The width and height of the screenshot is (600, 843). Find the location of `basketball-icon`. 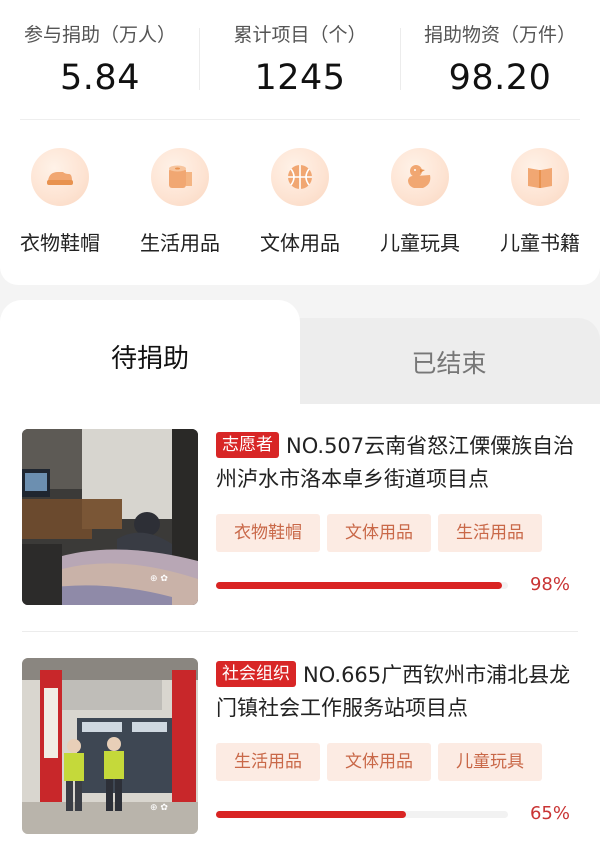

basketball-icon is located at coordinates (300, 177).